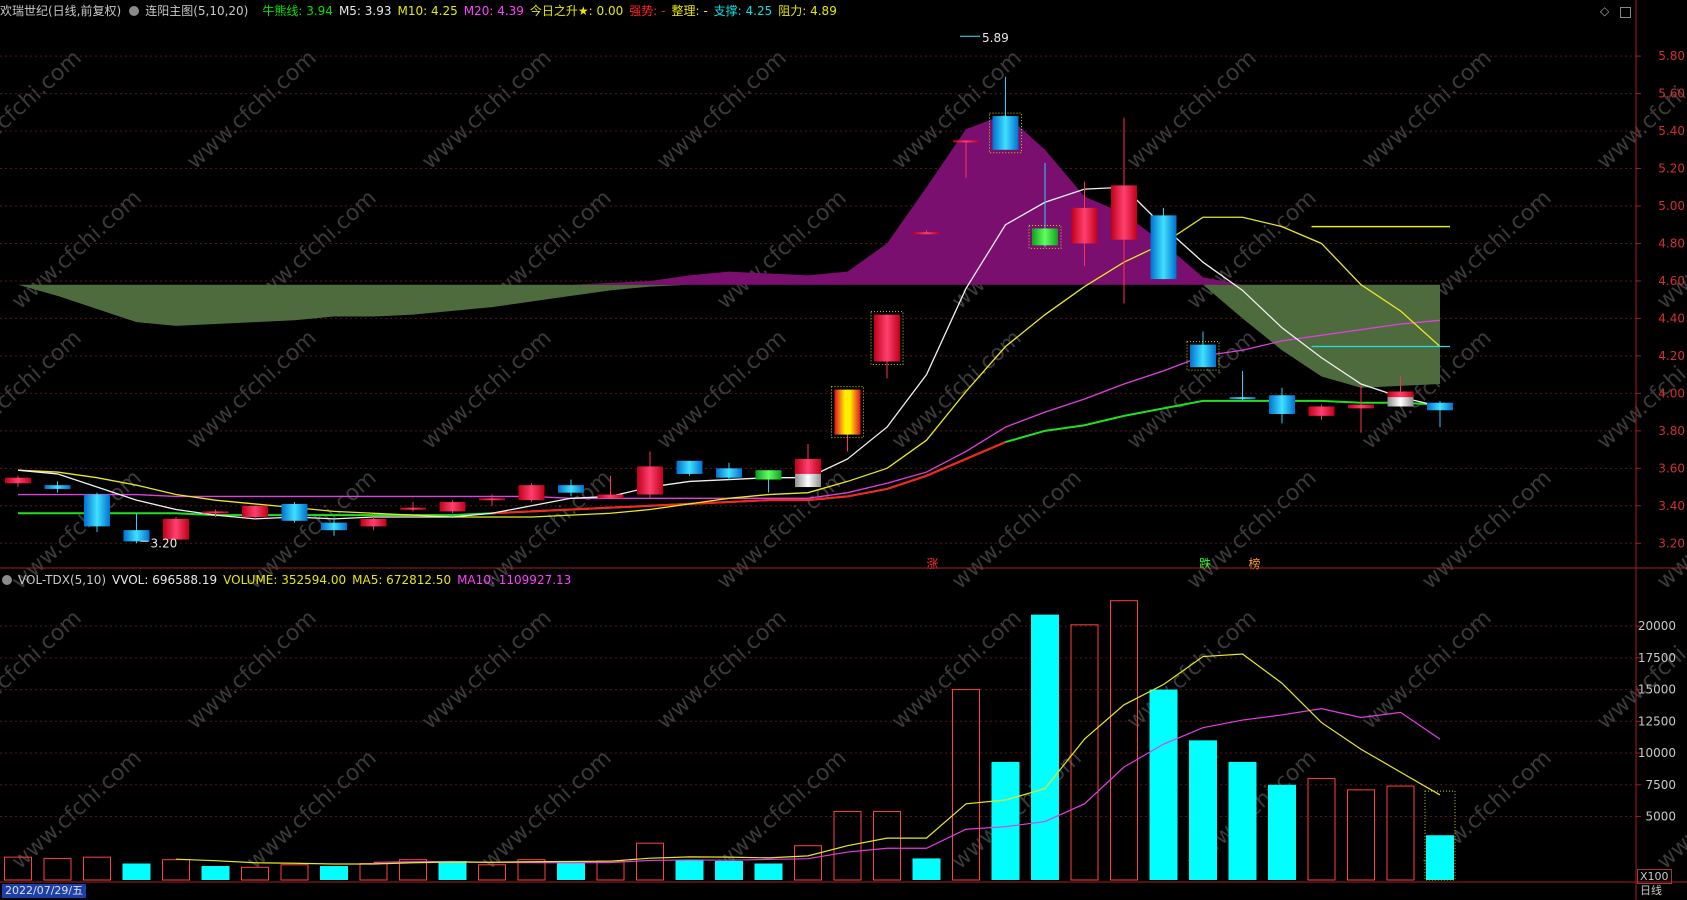 This screenshot has height=900, width=1687. What do you see at coordinates (1660, 785) in the screenshot?
I see `volume-tick-label: 7500` at bounding box center [1660, 785].